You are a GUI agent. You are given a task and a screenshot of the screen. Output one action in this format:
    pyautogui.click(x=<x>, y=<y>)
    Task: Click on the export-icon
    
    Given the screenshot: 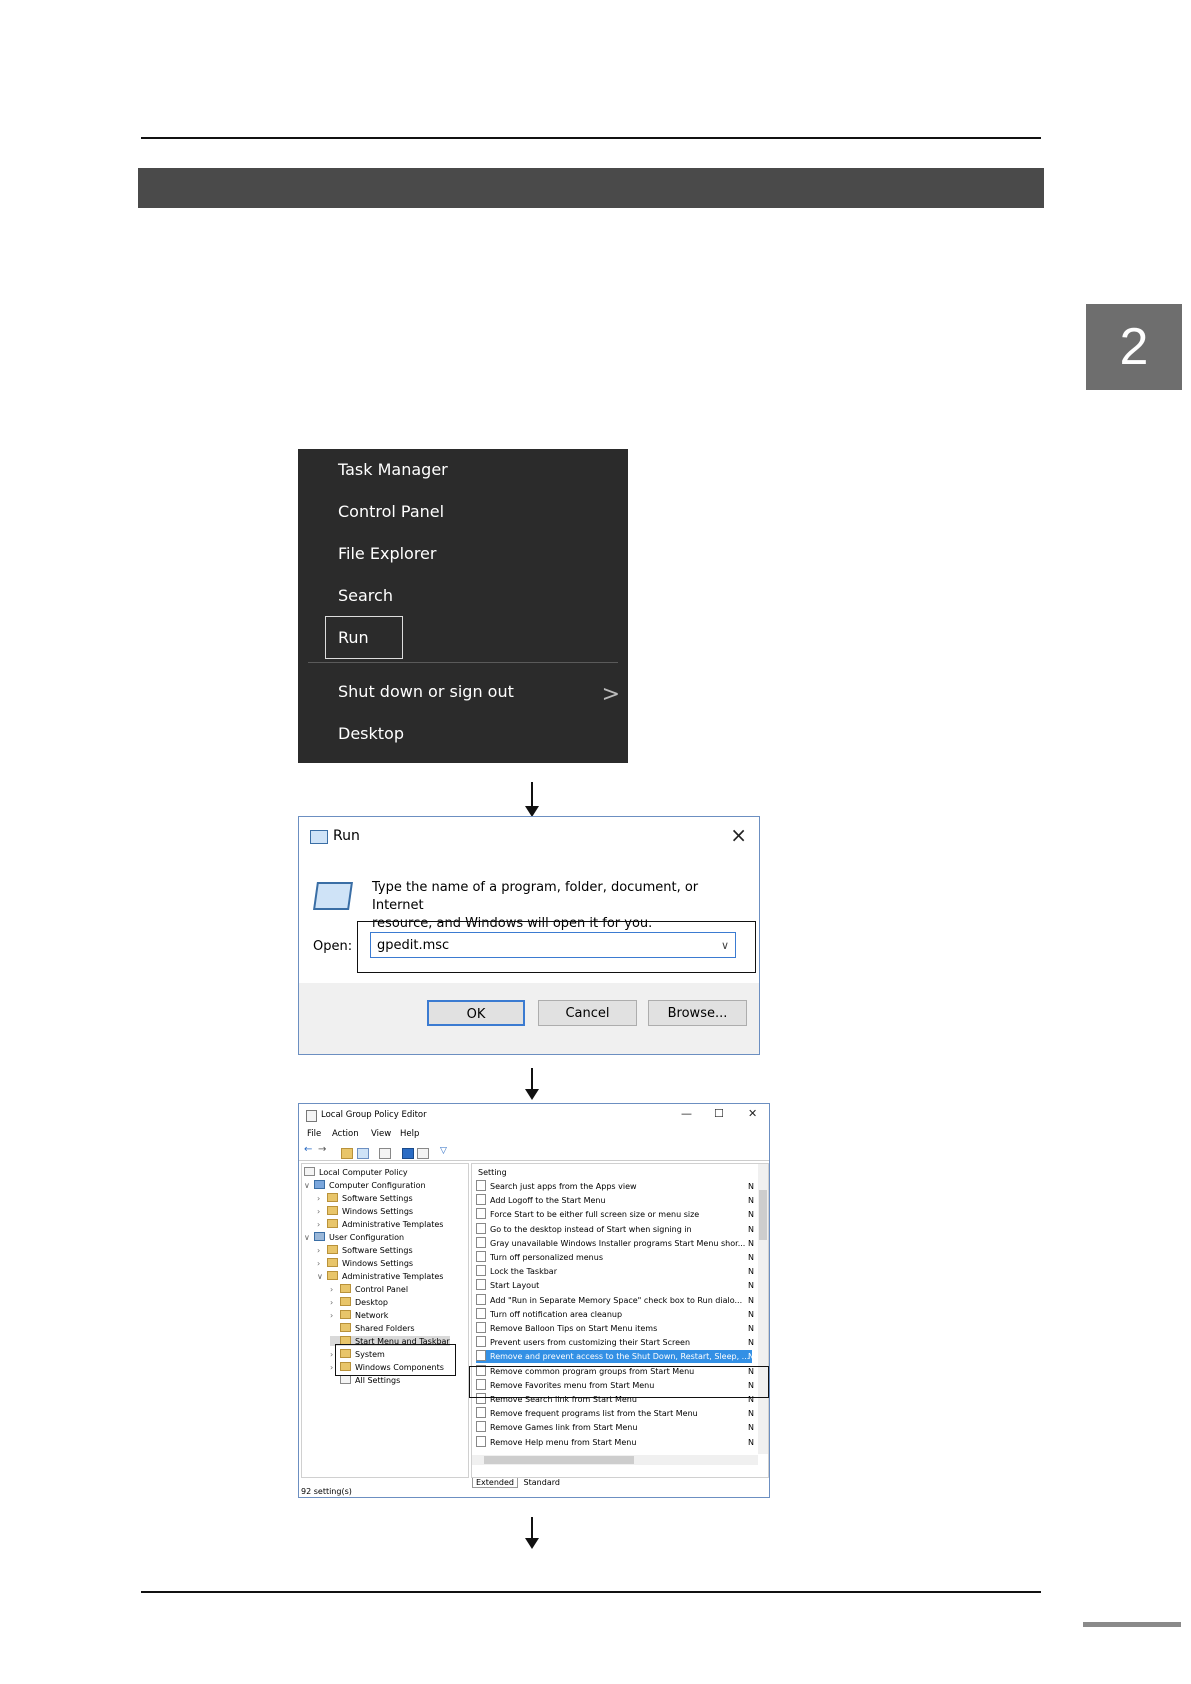 What is the action you would take?
    pyautogui.click(x=385, y=1153)
    